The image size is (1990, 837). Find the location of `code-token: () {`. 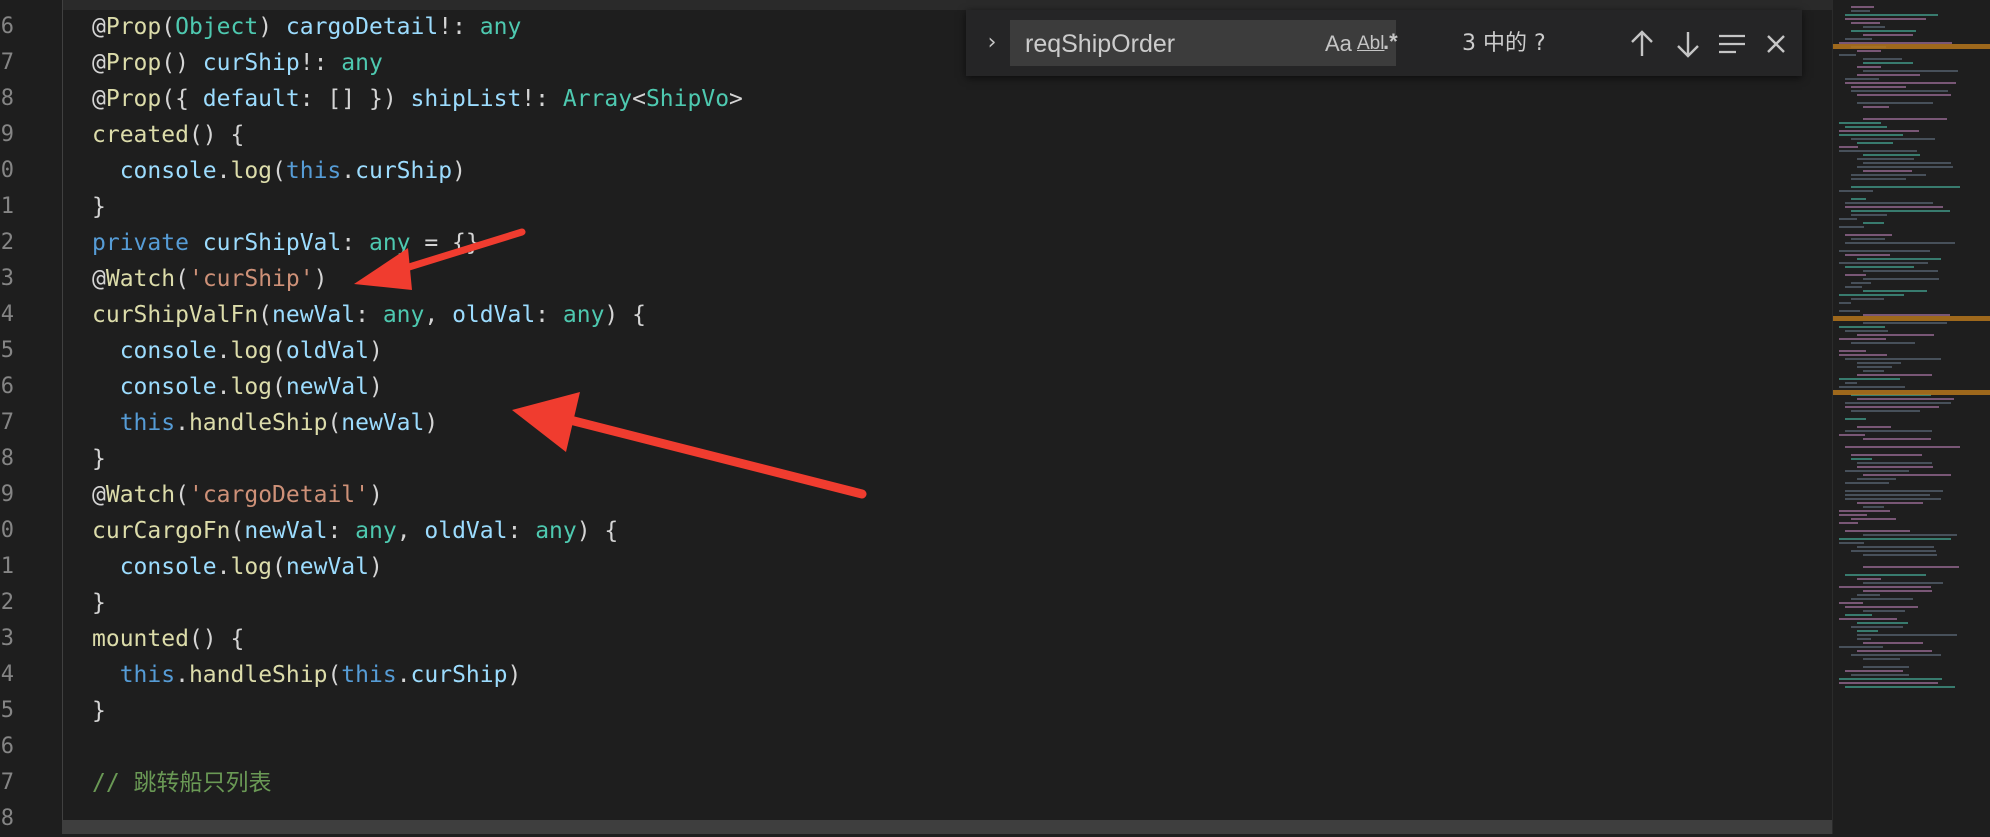

code-token: () { is located at coordinates (216, 135).